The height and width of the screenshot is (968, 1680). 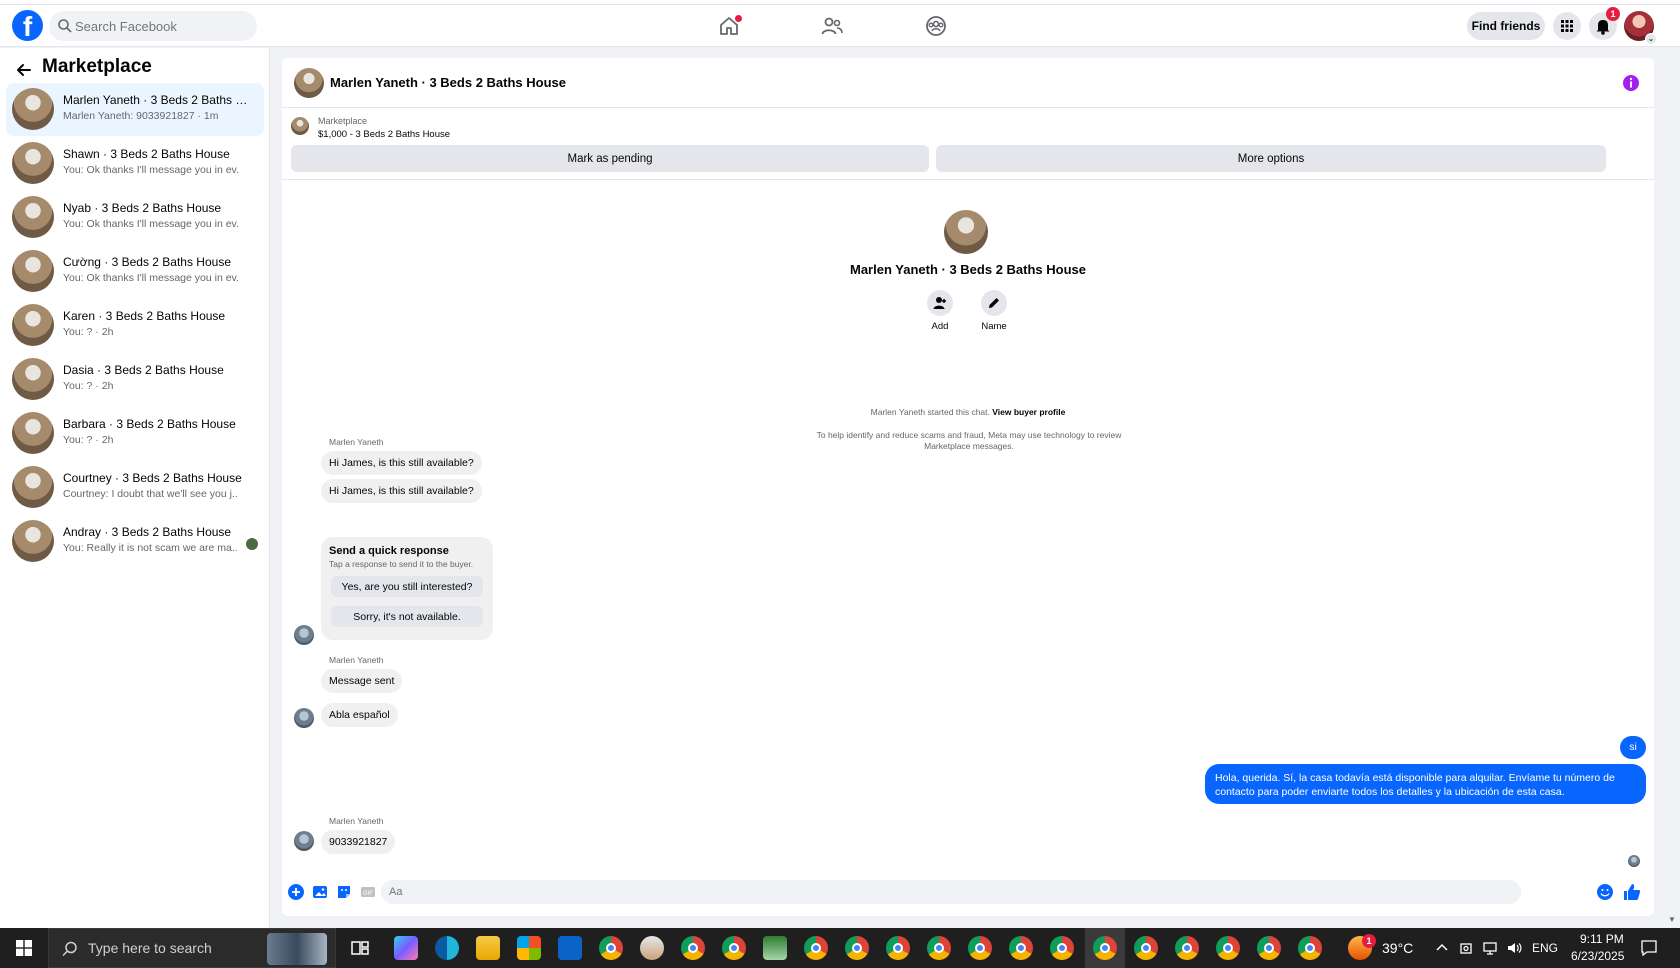 I want to click on groups-icon, so click(x=936, y=26).